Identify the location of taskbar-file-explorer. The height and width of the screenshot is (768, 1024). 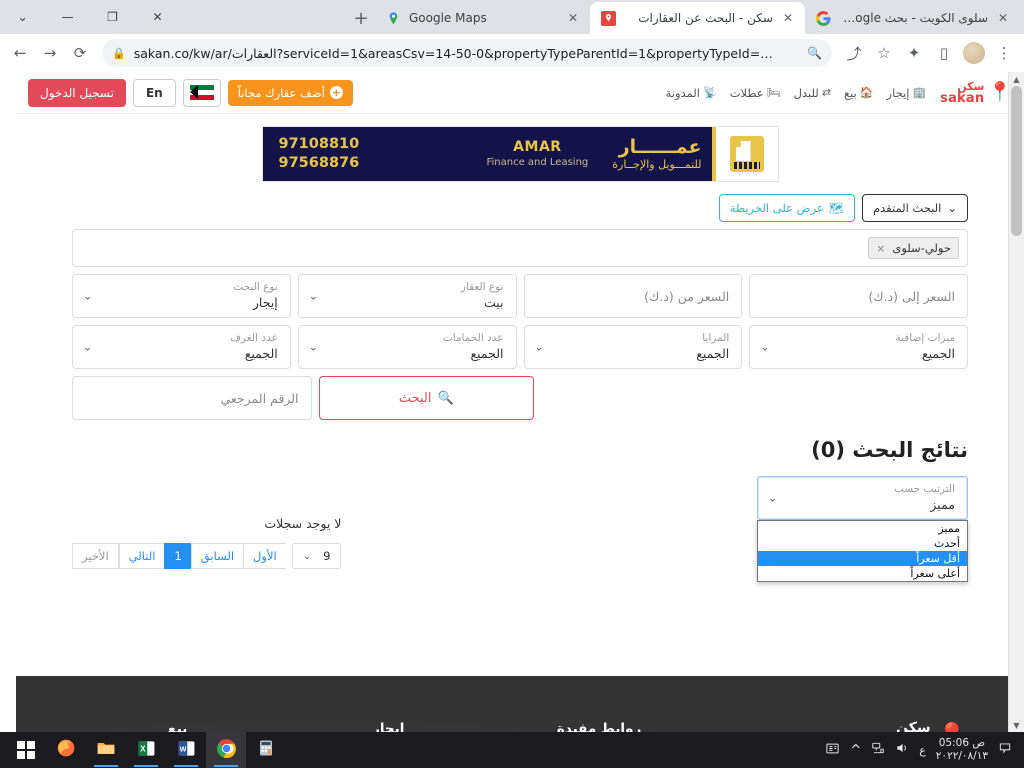
(106, 750).